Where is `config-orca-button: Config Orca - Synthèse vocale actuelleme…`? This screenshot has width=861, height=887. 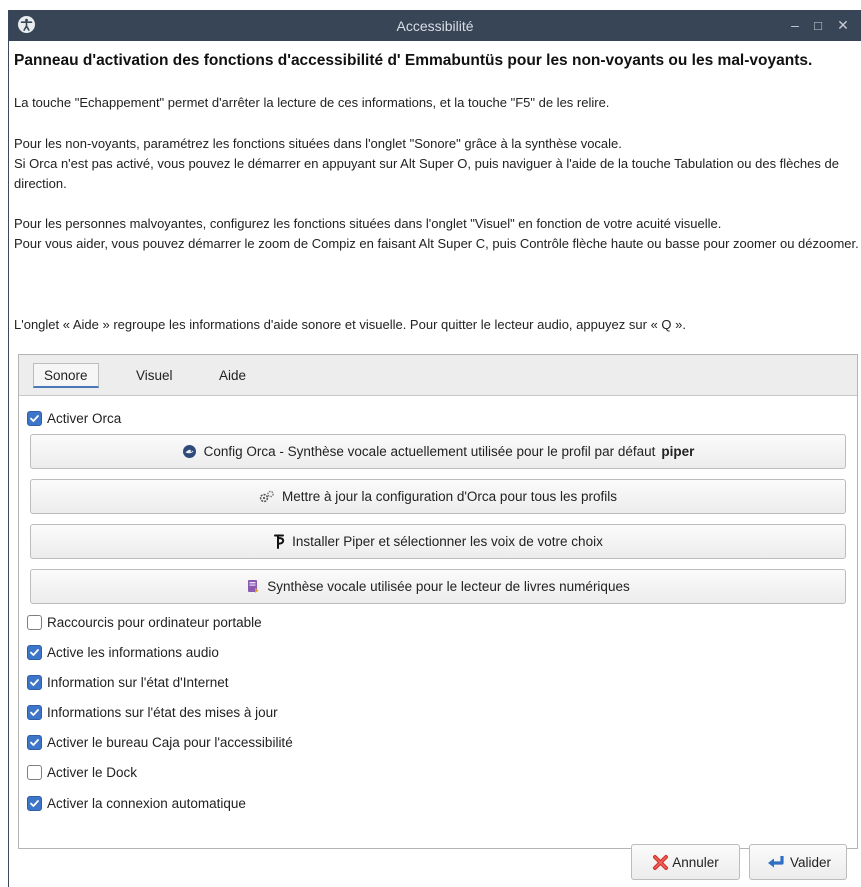 config-orca-button: Config Orca - Synthèse vocale actuelleme… is located at coordinates (438, 451).